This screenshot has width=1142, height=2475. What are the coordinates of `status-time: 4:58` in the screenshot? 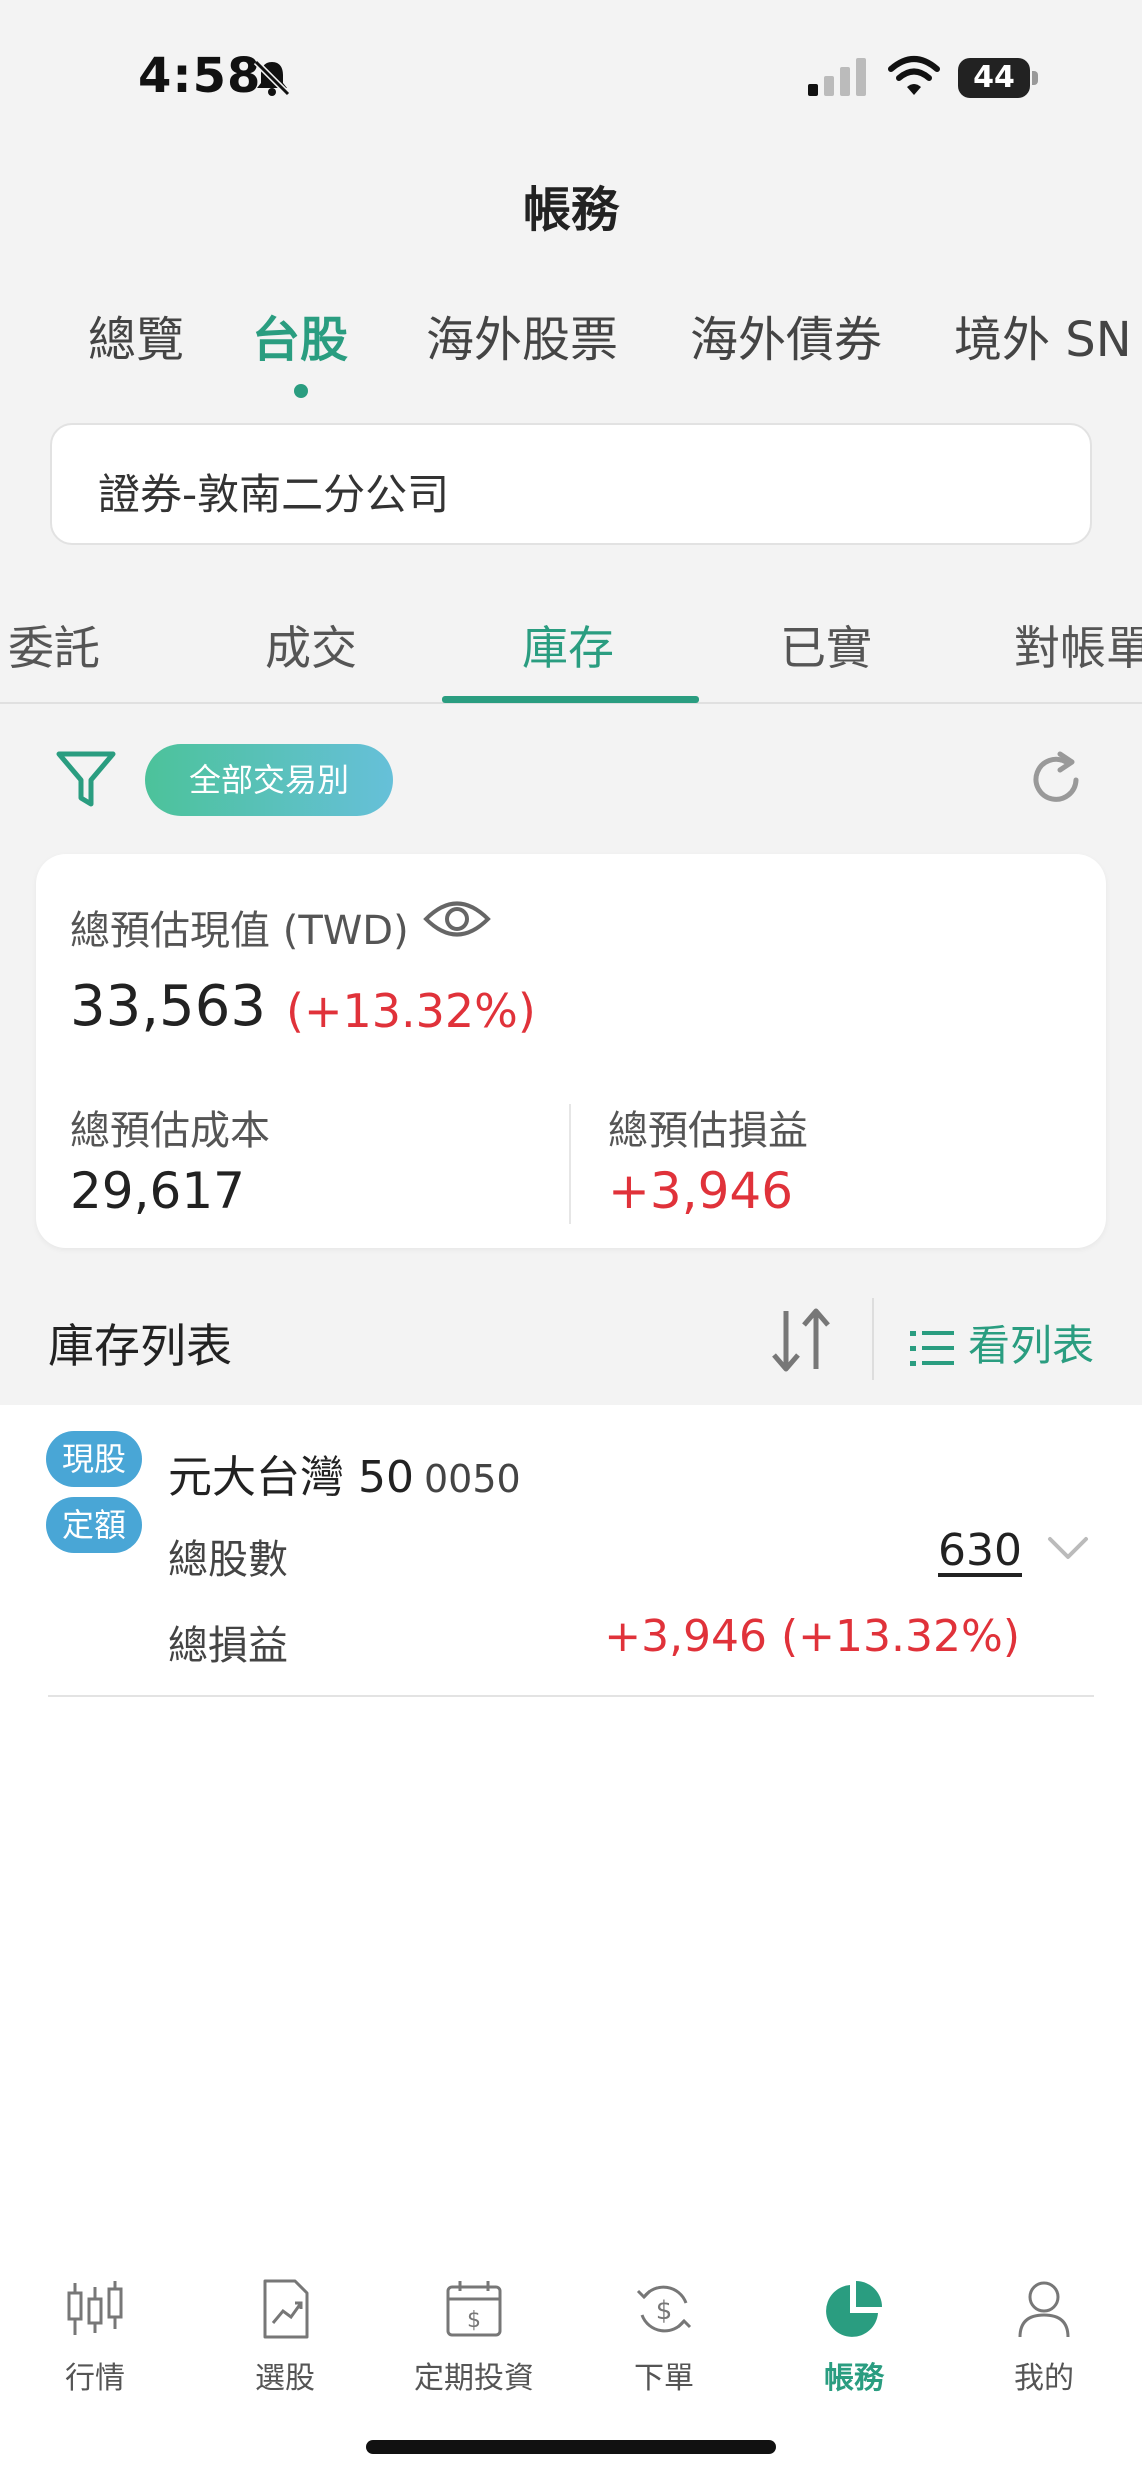 It's located at (200, 76).